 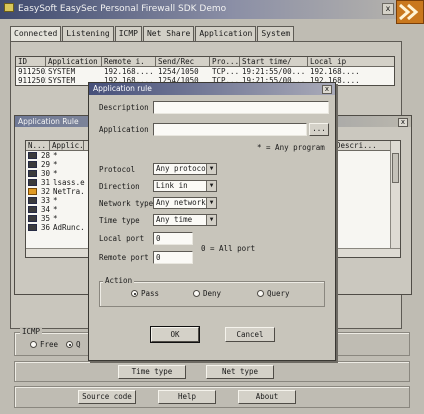 I want to click on help-button: Help, so click(x=187, y=397).